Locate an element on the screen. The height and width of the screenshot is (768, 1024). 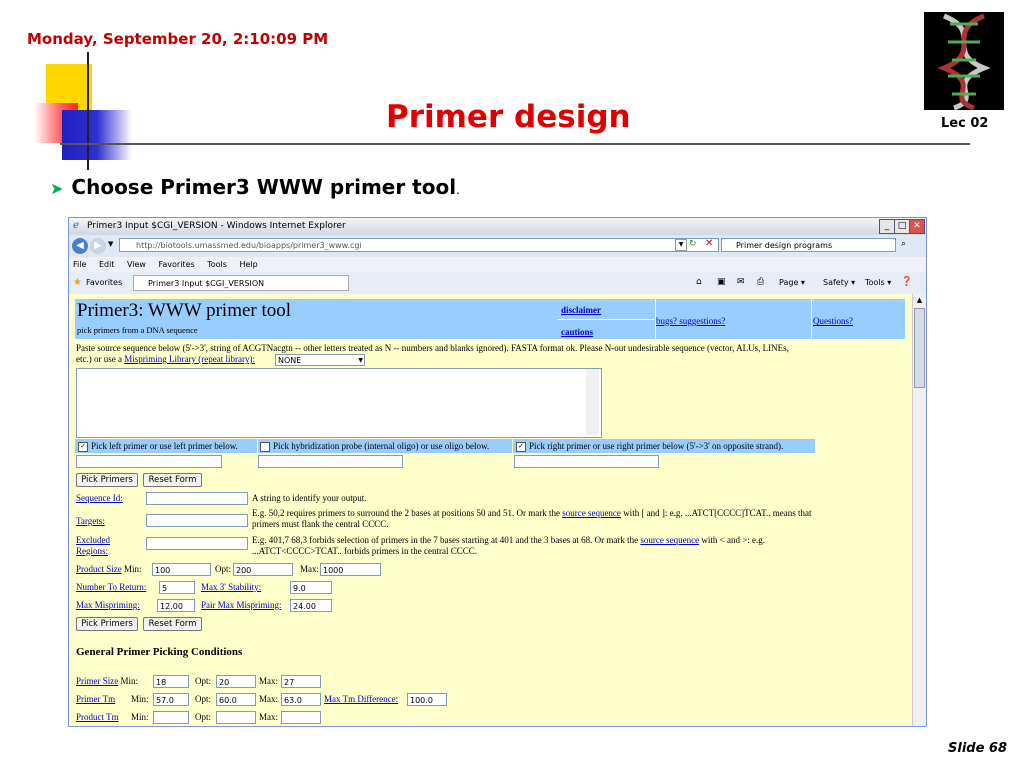
print-icon: ⎙ is located at coordinates (760, 282).